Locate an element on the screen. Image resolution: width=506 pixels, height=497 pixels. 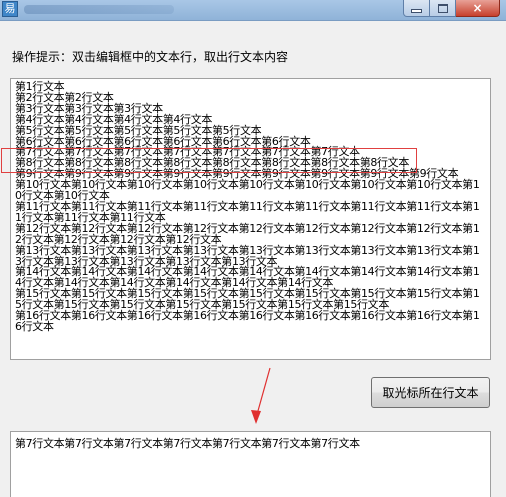
operation-hint: 操作提示：双击编辑框中的文本行，取出行文本内容 is located at coordinates (150, 57).